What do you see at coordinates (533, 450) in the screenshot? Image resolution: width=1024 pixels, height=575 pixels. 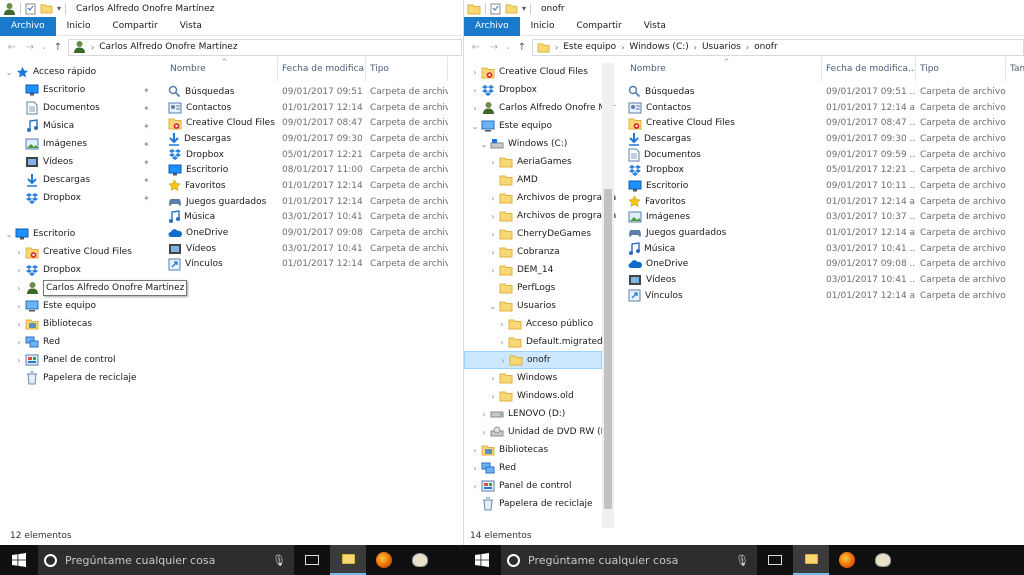 I see `nav-item: › Bibliotecas` at bounding box center [533, 450].